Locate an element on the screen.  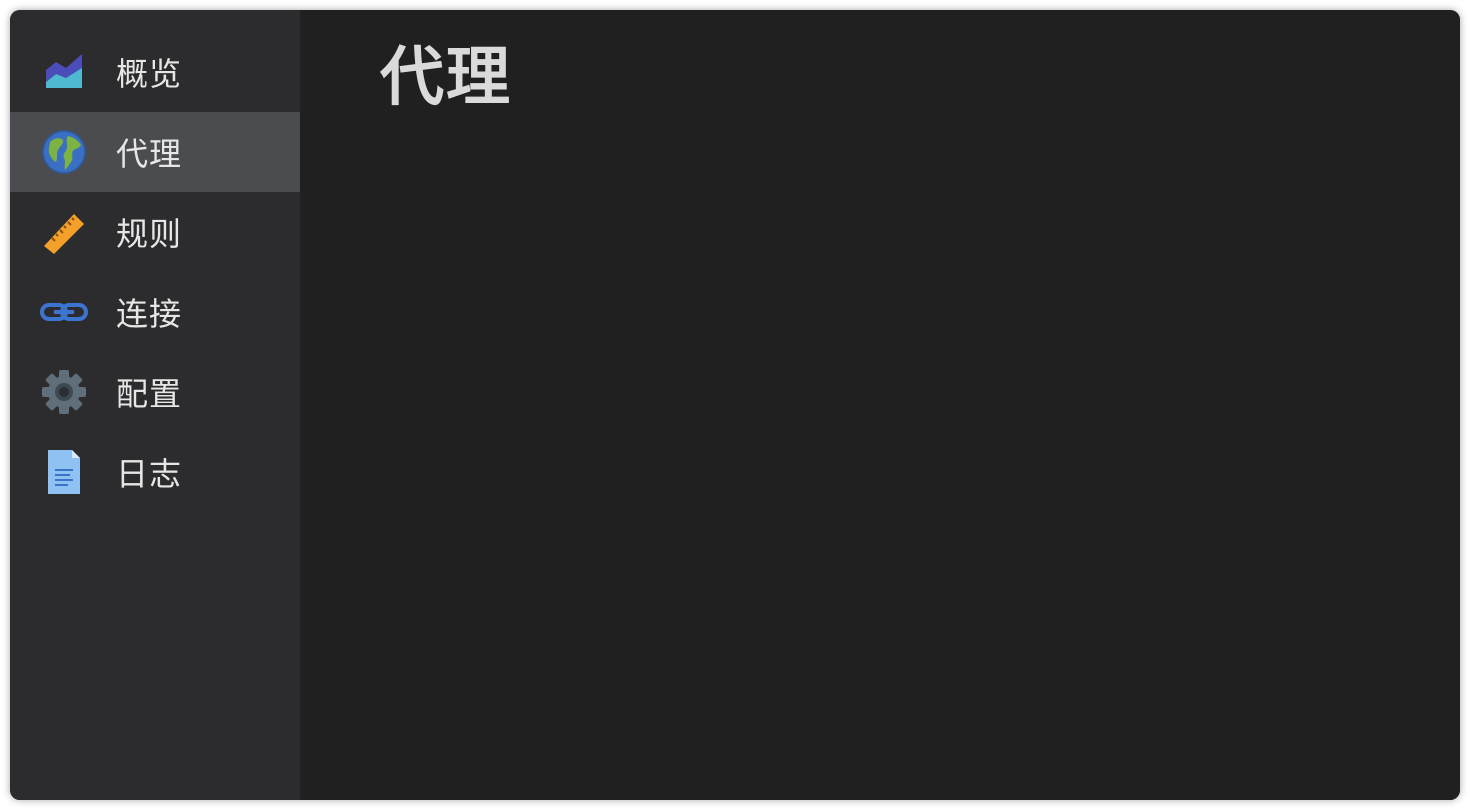
globe-icon is located at coordinates (64, 152).